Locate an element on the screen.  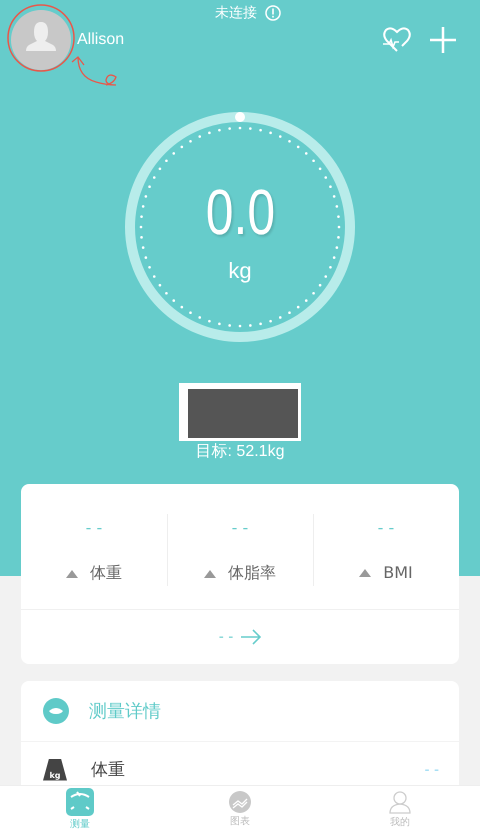
nav-tab: 图表 is located at coordinates (240, 808).